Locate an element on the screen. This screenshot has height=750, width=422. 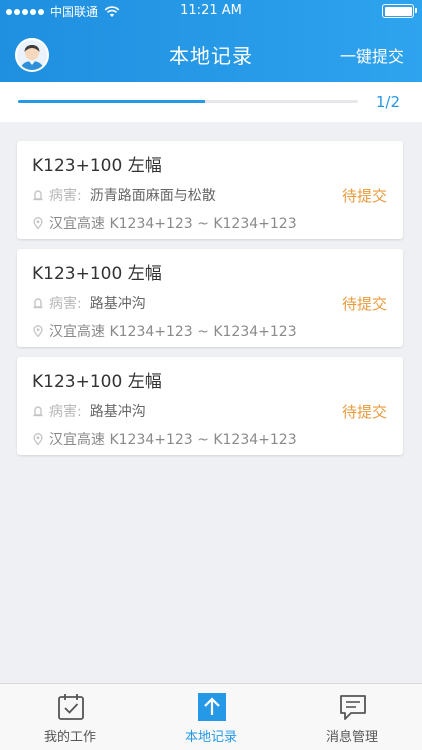
battery-icon is located at coordinates (399, 11).